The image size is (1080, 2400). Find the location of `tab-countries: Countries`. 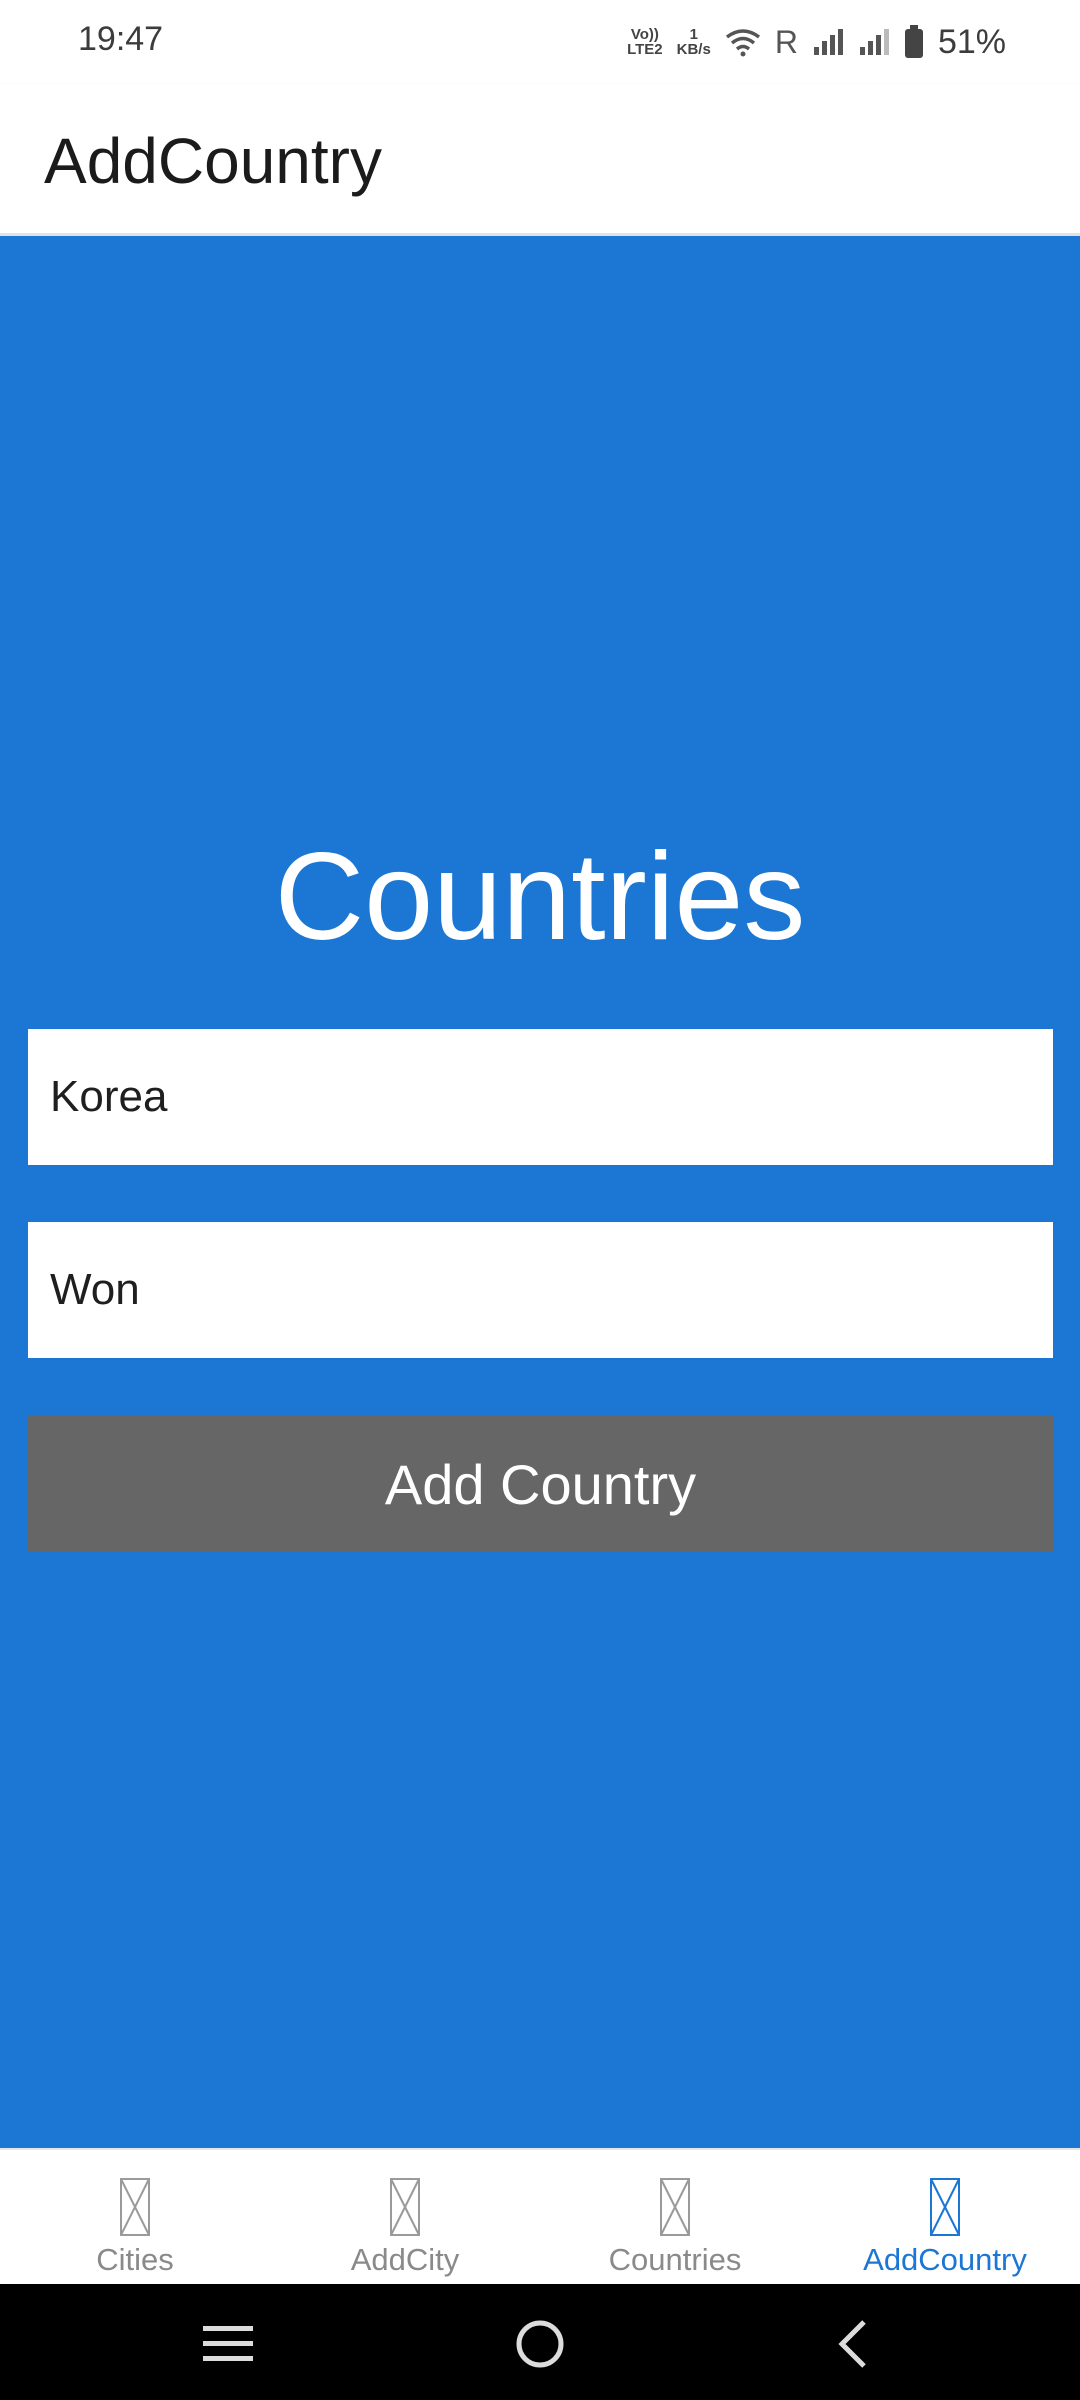

tab-countries: Countries is located at coordinates (675, 2217).